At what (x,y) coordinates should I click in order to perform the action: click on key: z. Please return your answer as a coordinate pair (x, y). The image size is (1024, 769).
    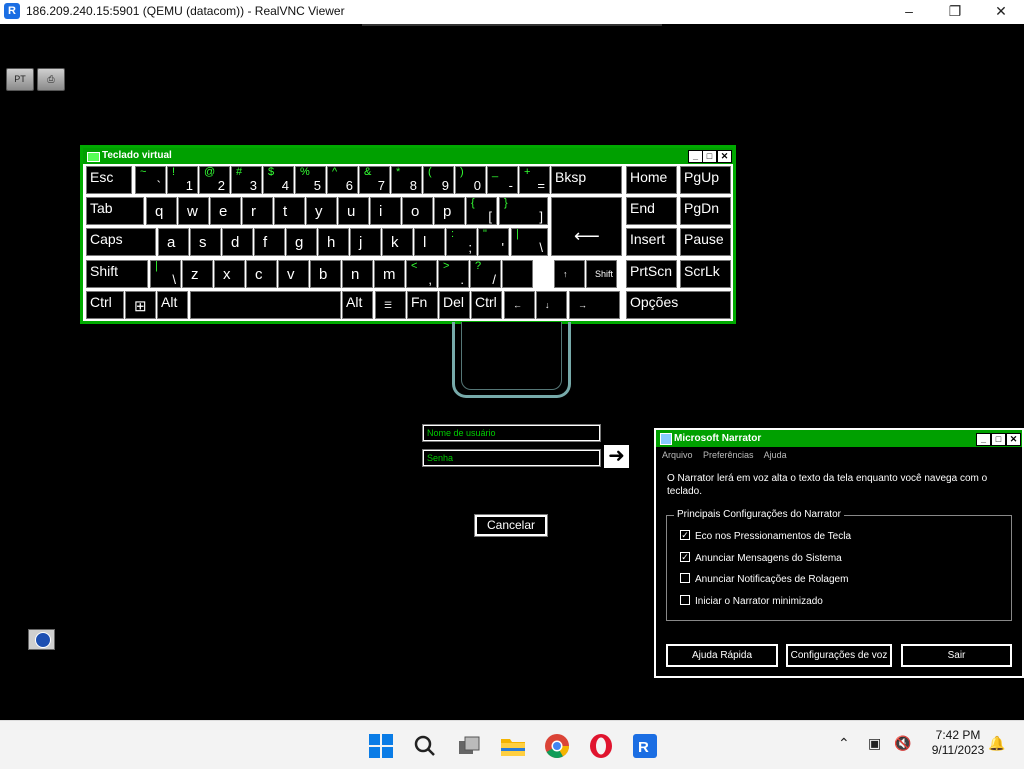
    Looking at the image, I should click on (197, 274).